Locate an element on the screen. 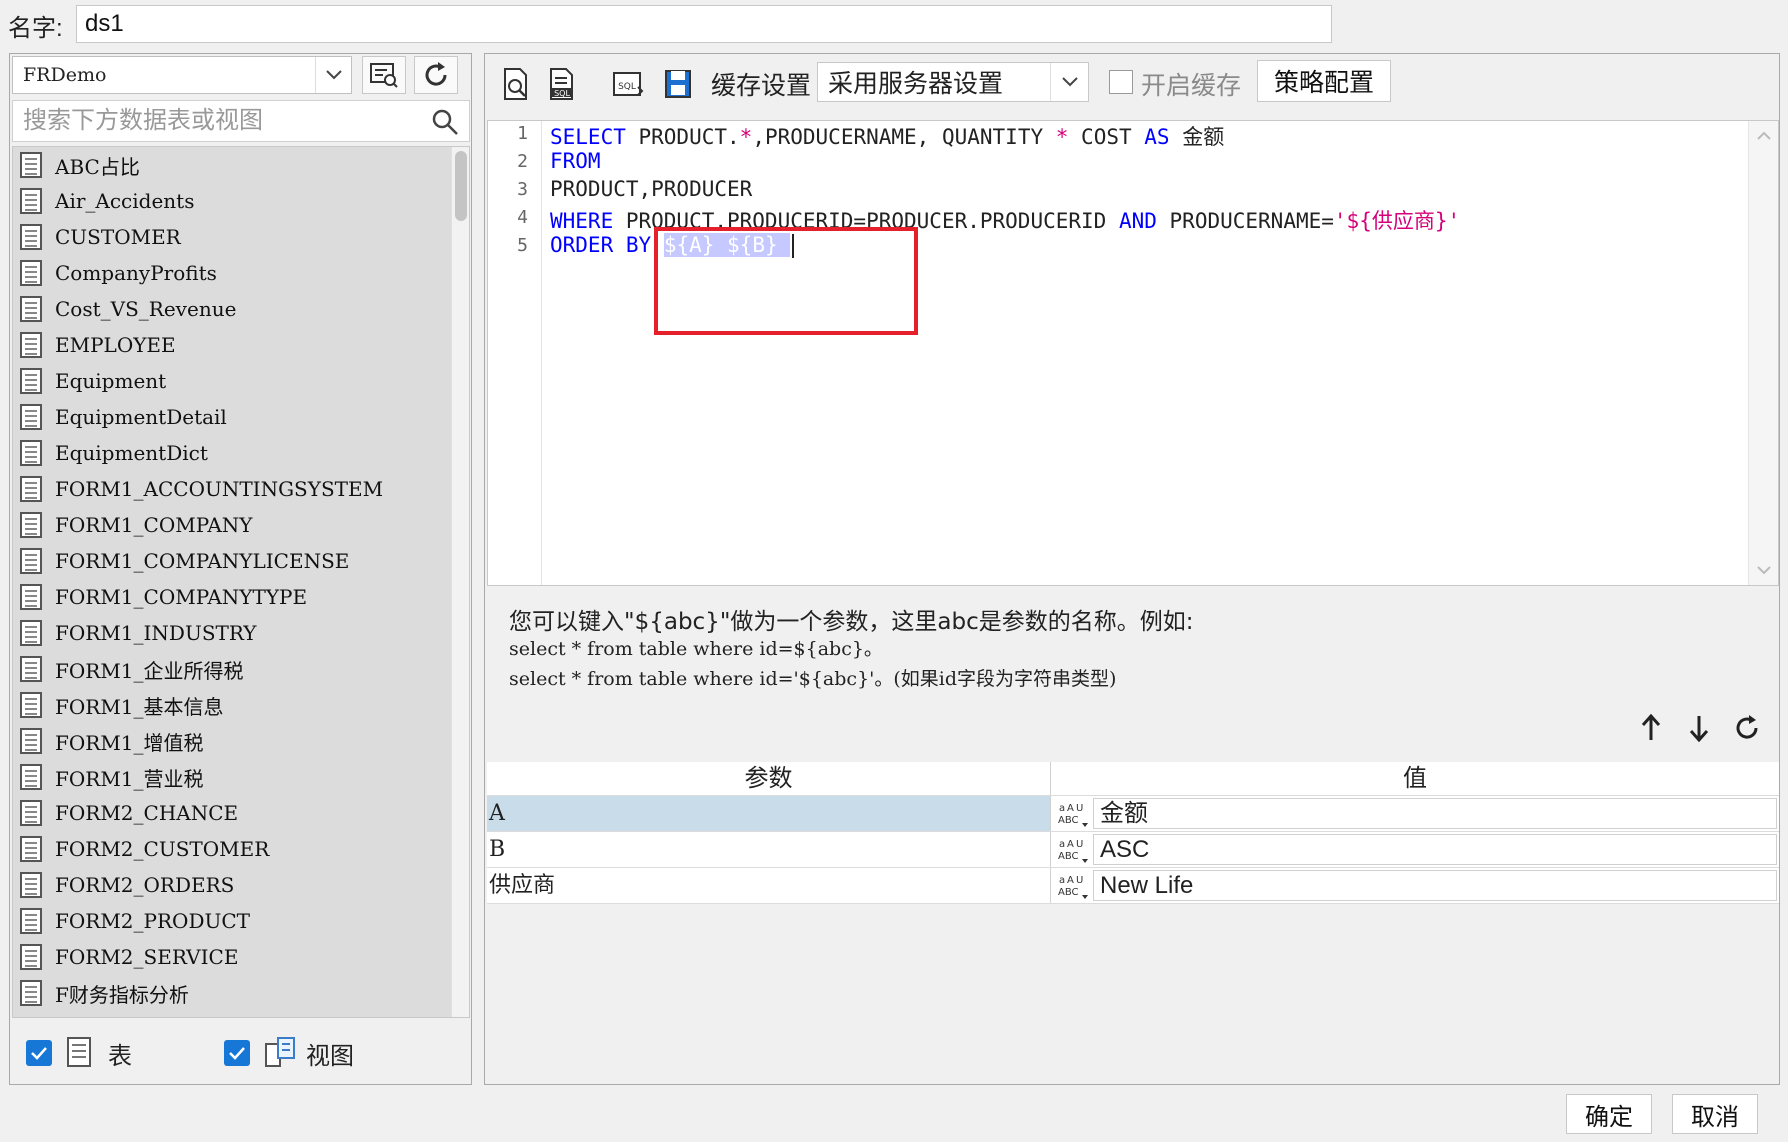 Image resolution: width=1788 pixels, height=1142 pixels. table-row: 供应商 a A U ABC New Life is located at coordinates (1133, 886).